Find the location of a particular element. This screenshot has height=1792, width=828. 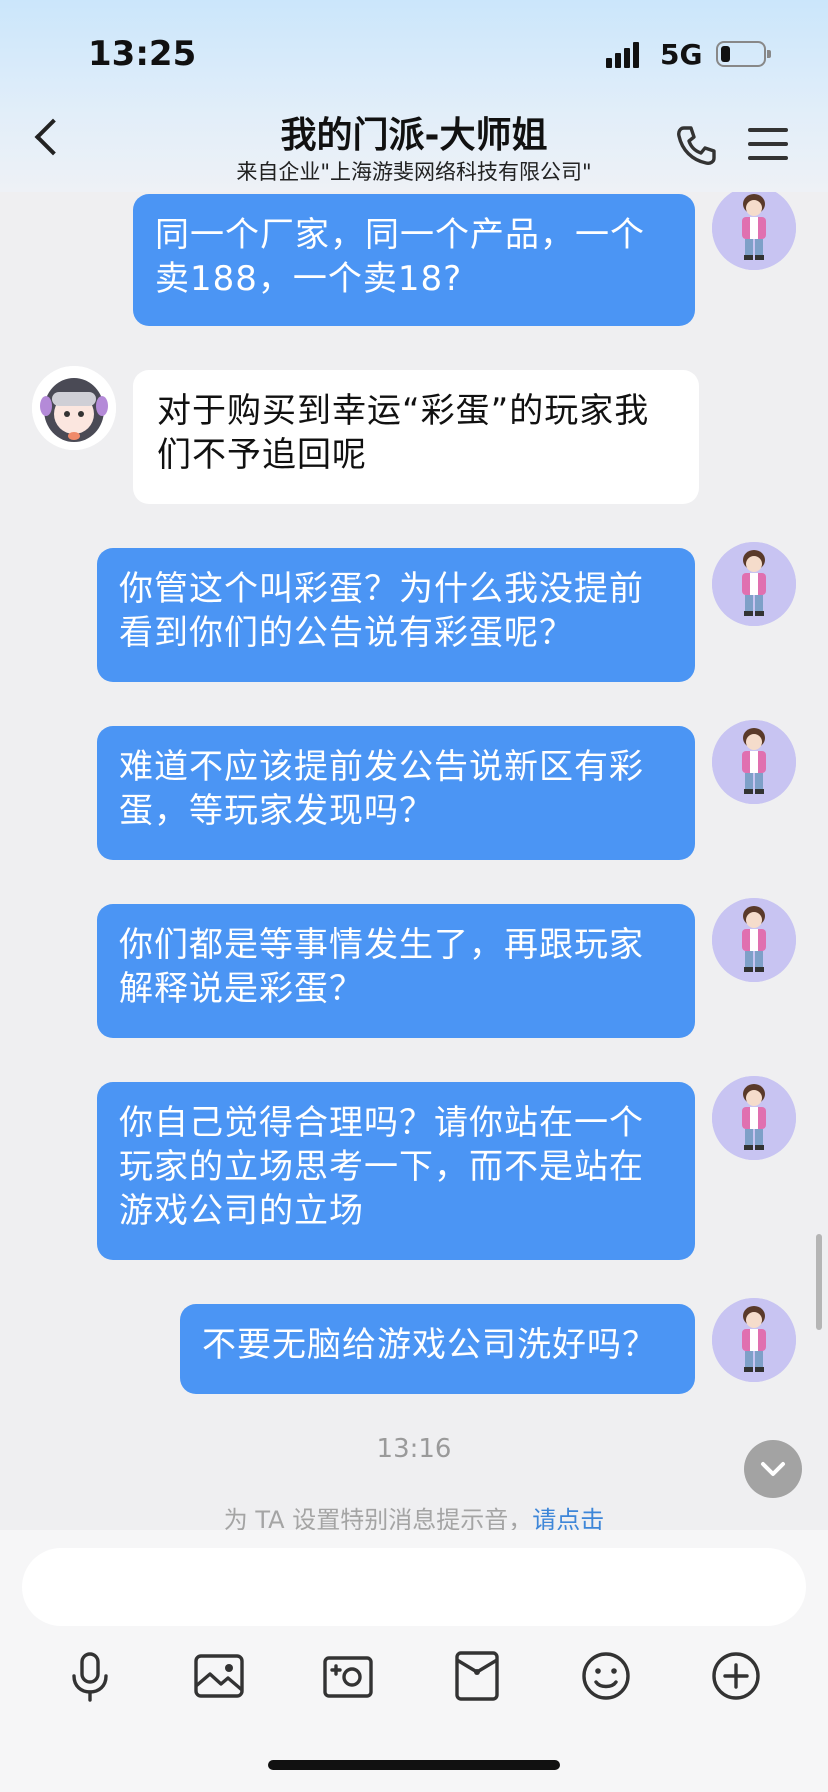

message-bubble-sent: 不要无脑给游戏公司洗好吗？ is located at coordinates (437, 1349).